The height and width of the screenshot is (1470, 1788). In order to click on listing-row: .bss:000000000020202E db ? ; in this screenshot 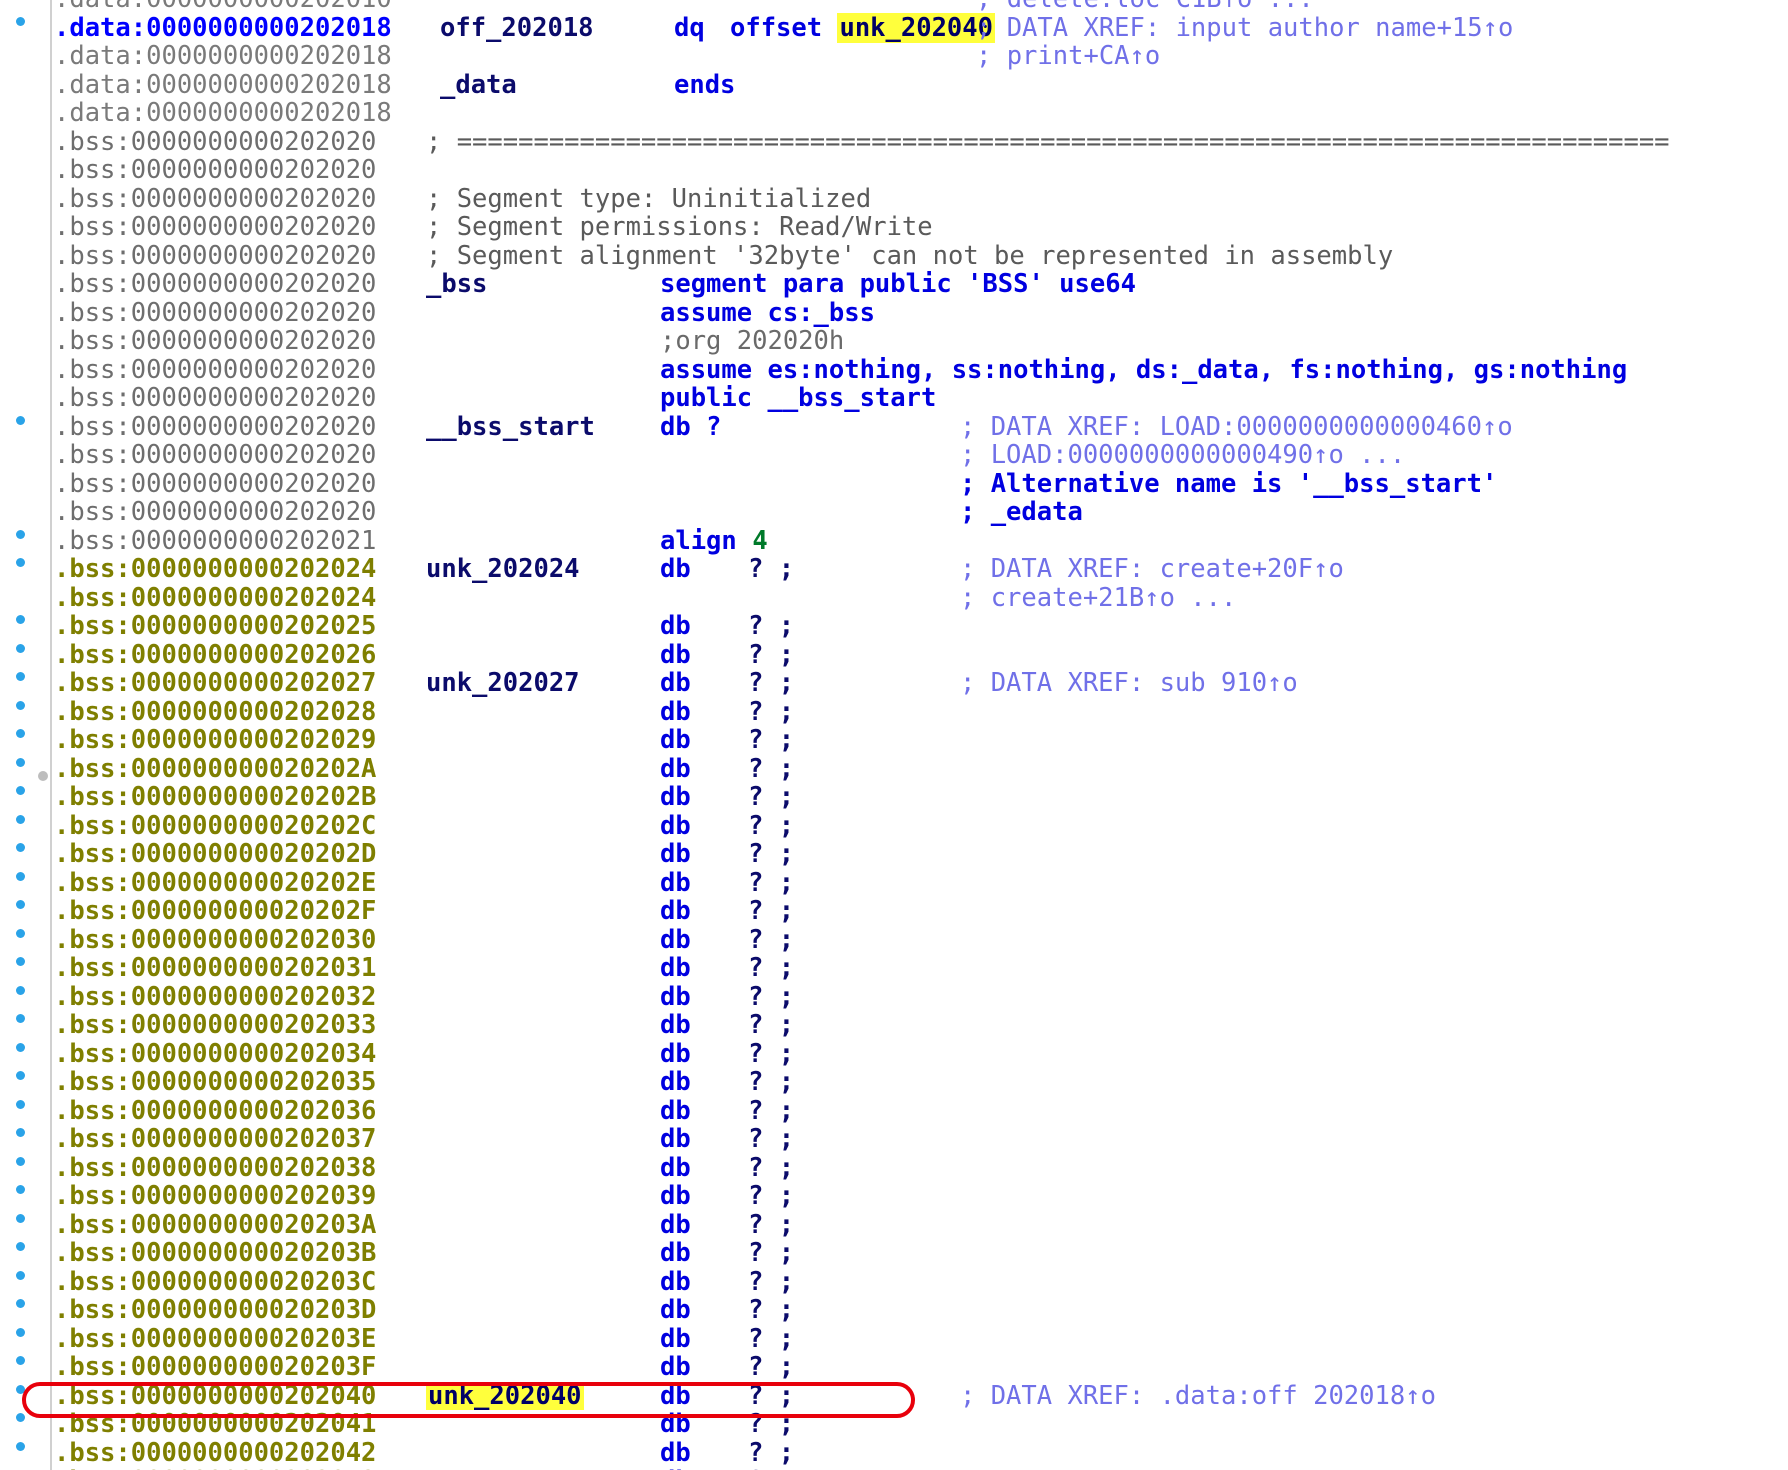, I will do `click(919, 883)`.